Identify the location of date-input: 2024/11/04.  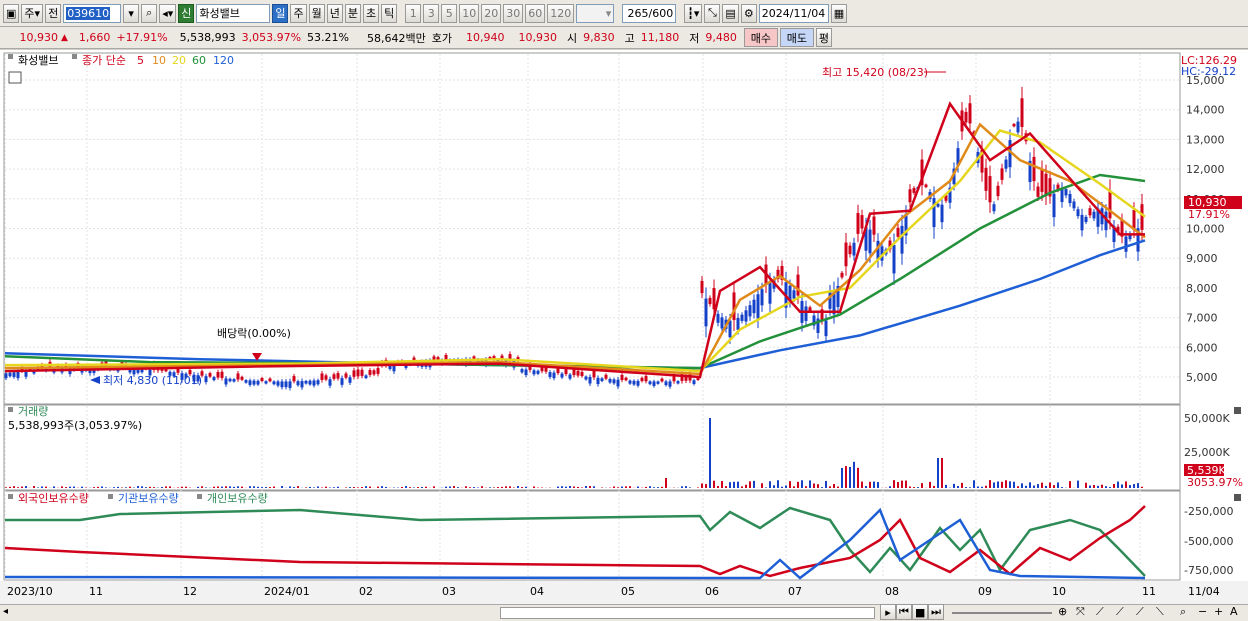
(793, 13).